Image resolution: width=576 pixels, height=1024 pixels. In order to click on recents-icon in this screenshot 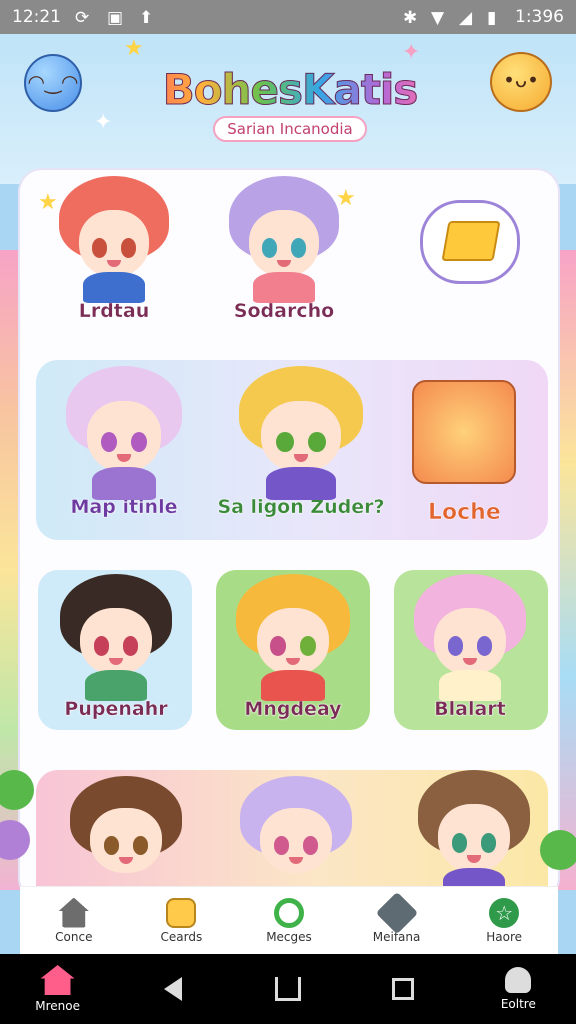, I will do `click(403, 989)`.